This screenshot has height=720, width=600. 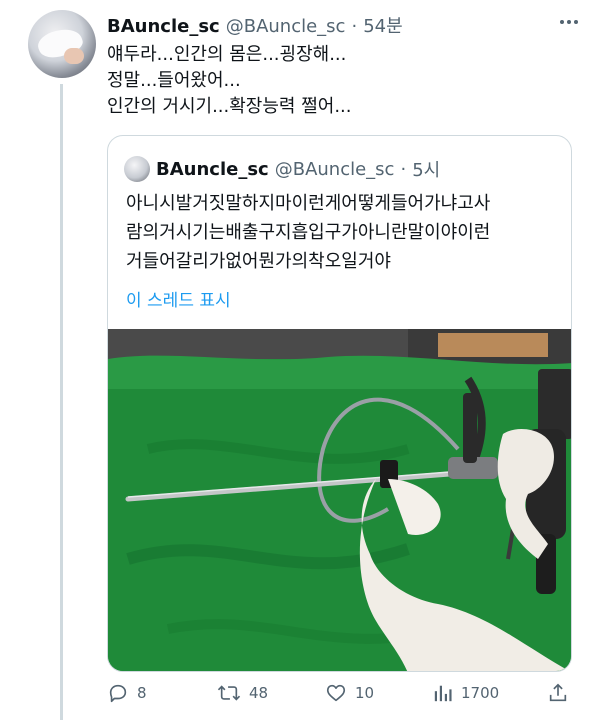 I want to click on retweet-count: 48, so click(x=259, y=693).